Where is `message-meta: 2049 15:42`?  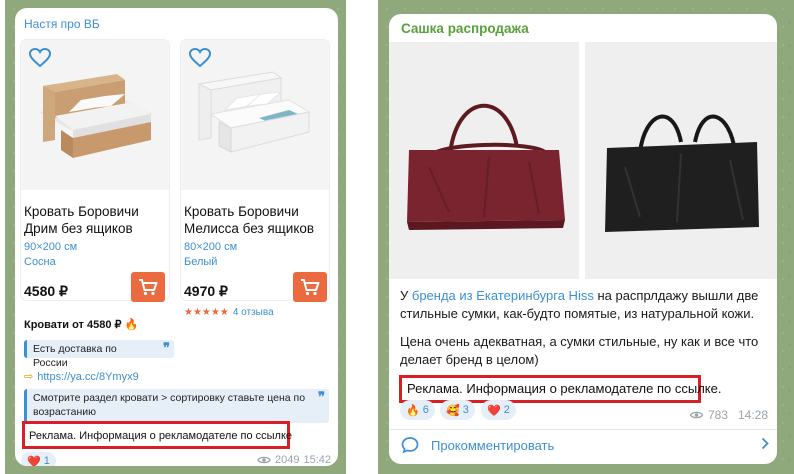
message-meta: 2049 15:42 is located at coordinates (294, 460).